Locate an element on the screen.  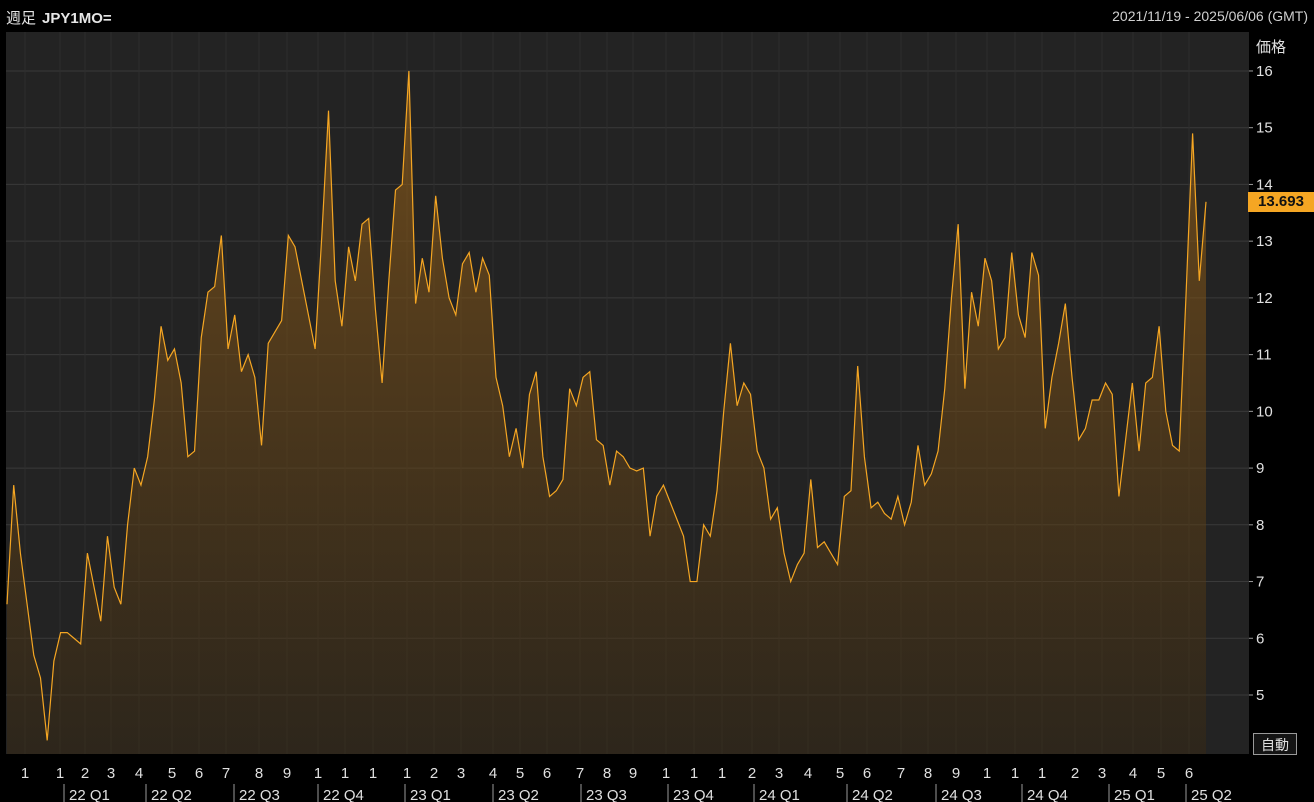
y-tick-label: 16 is located at coordinates (1264, 71).